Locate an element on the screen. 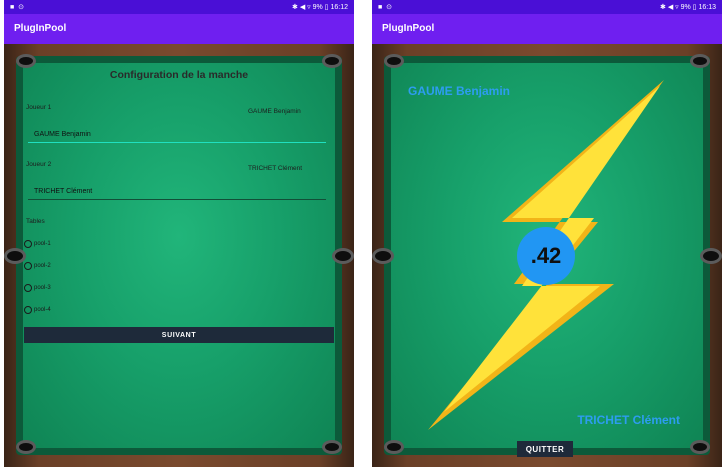 The image size is (722, 471). pocket-bottom-right is located at coordinates (332, 447).